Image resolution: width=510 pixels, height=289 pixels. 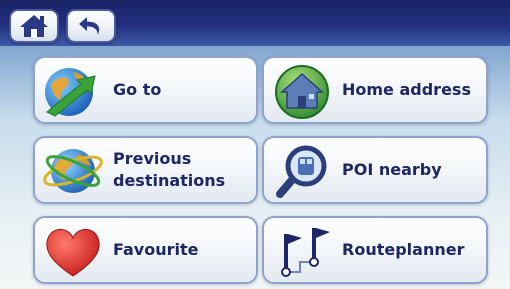 I want to click on globe-orbit-icon, so click(x=73, y=171).